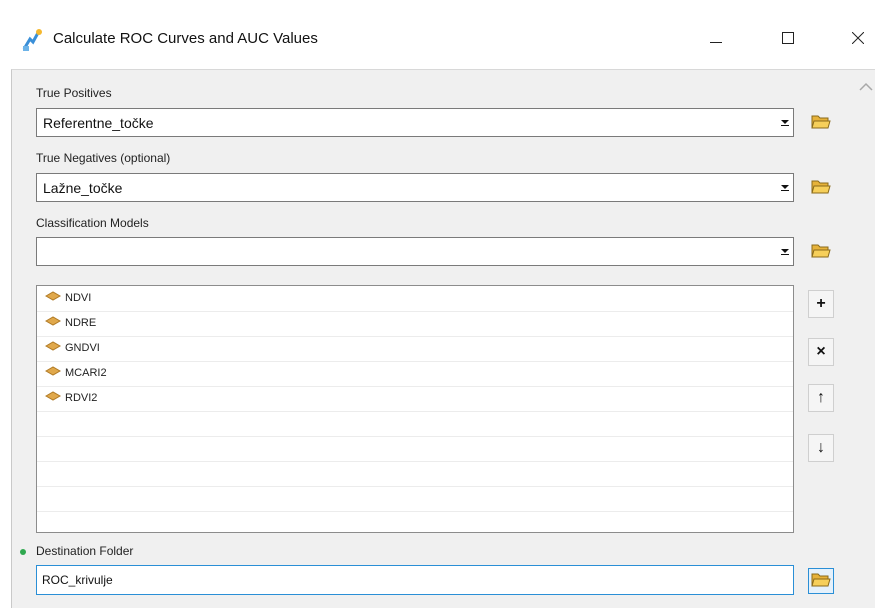  I want to click on required-field-icon, so click(24, 553).